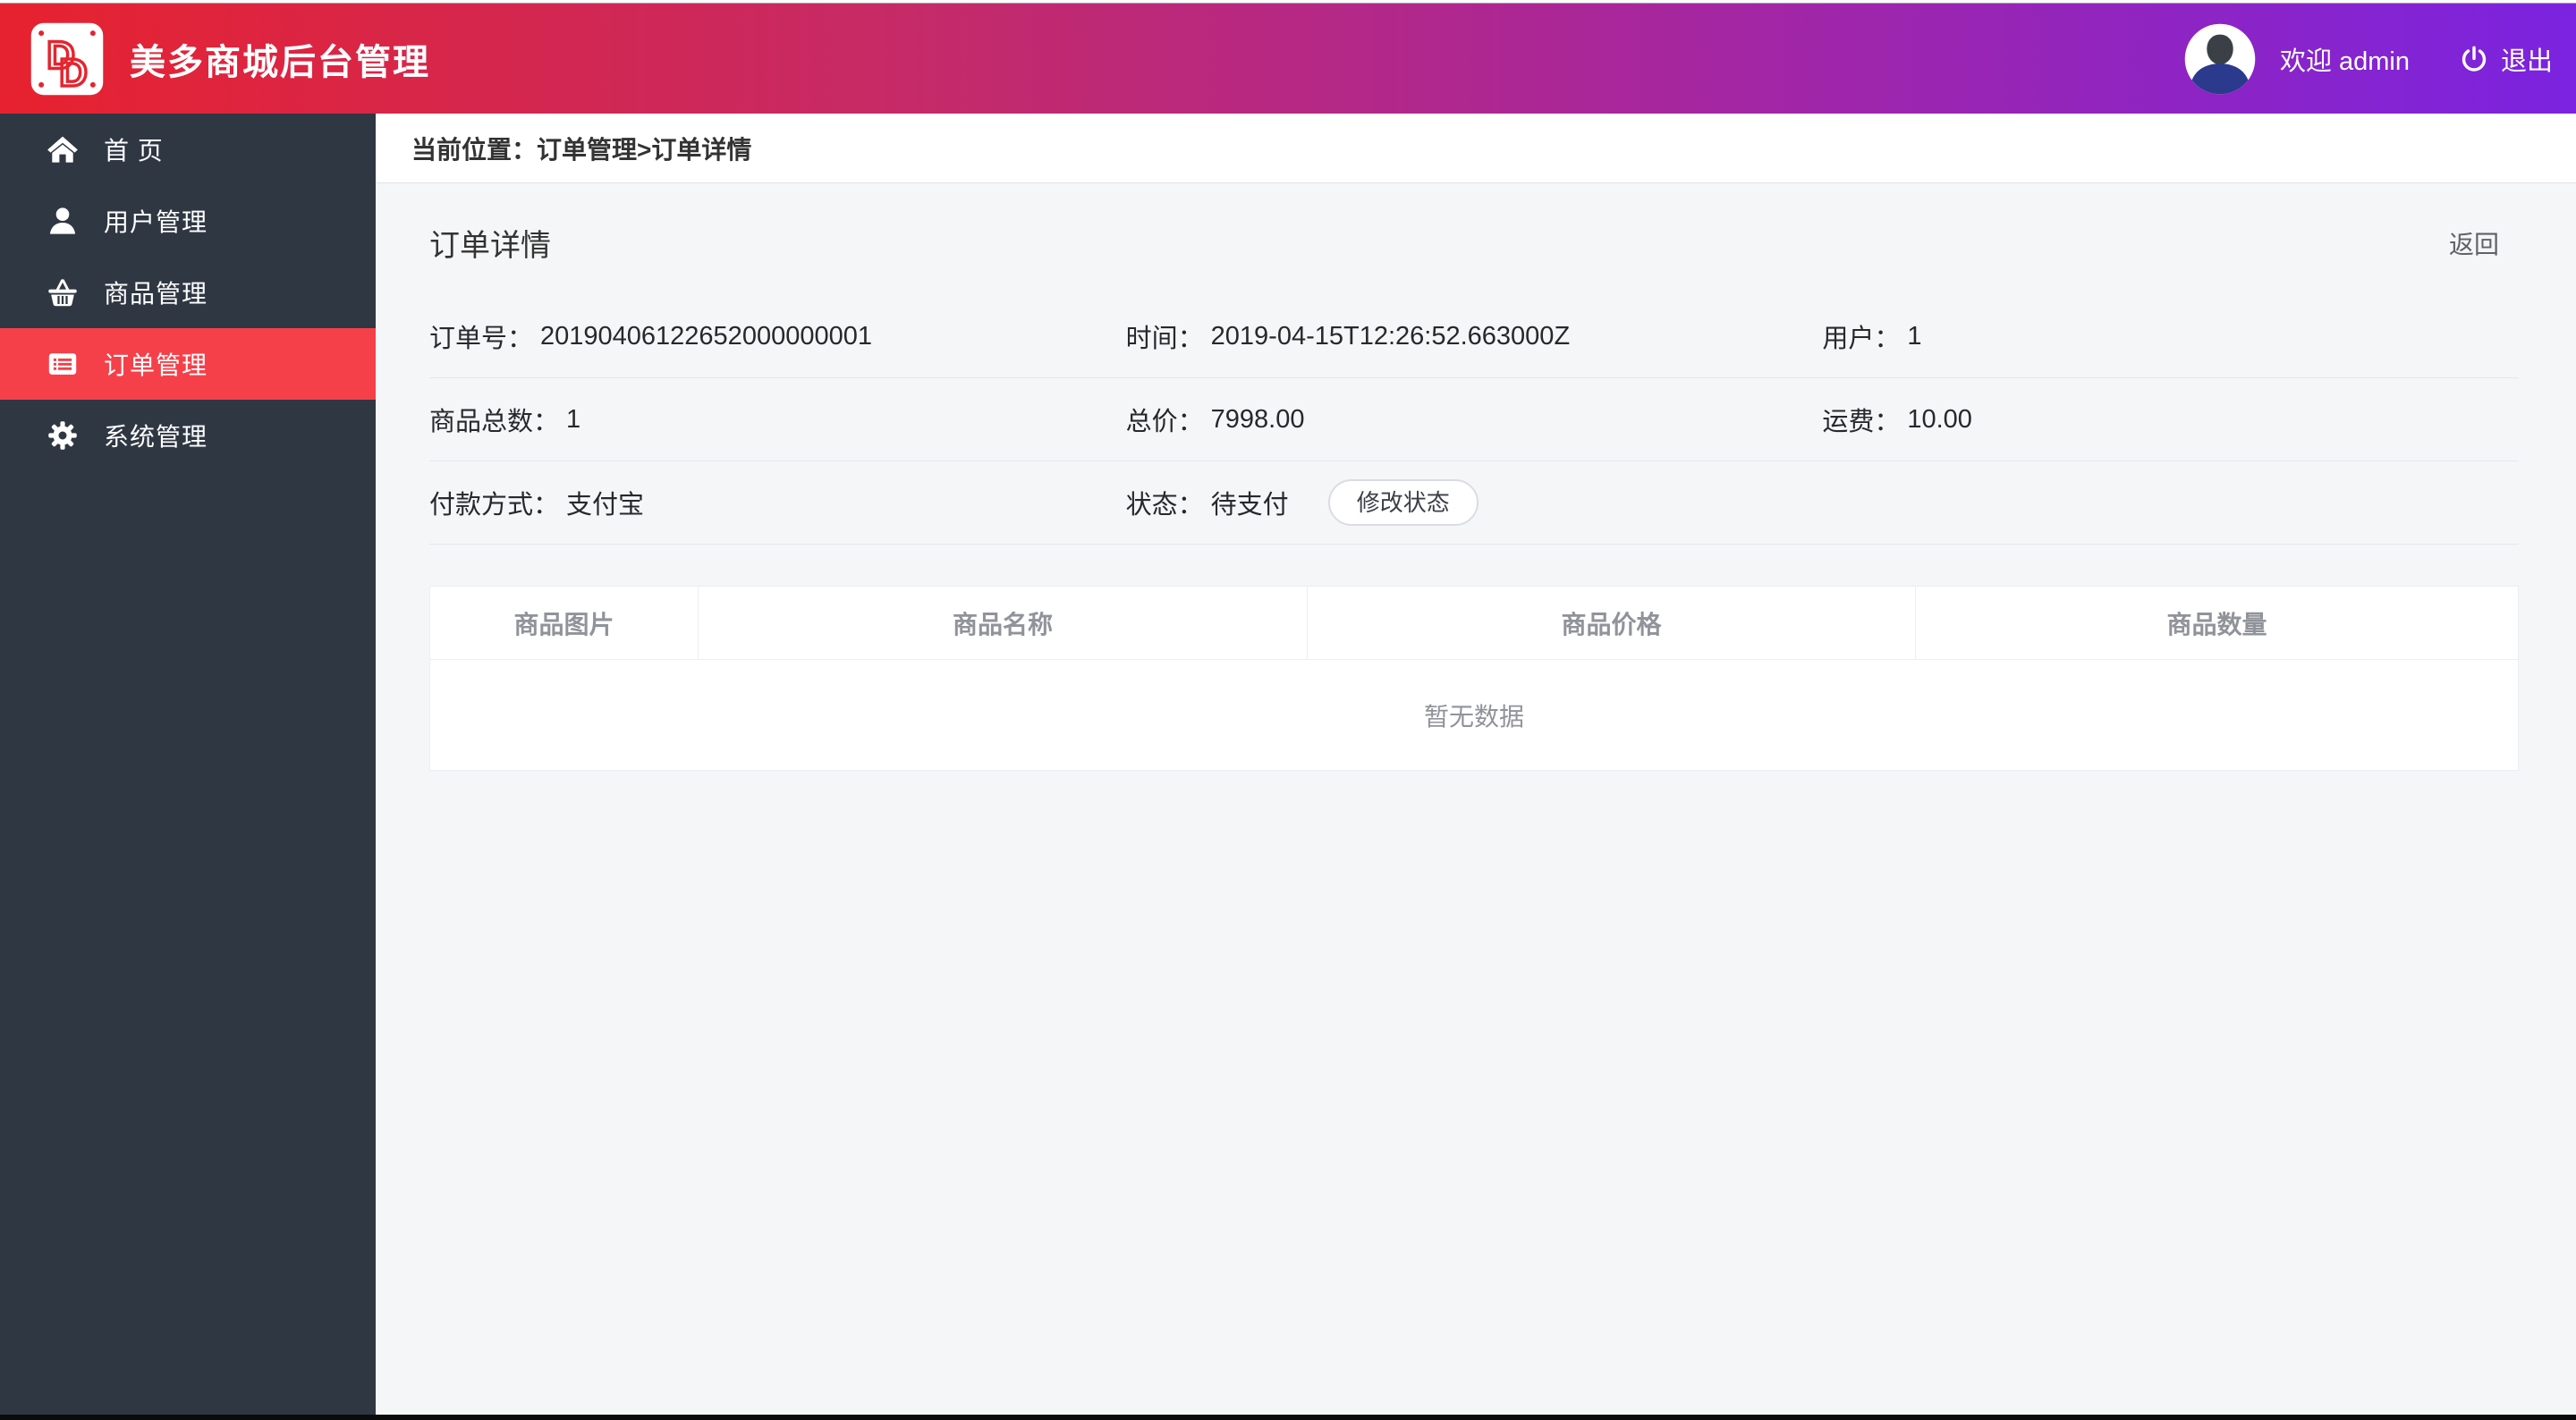  Describe the element at coordinates (62, 150) in the screenshot. I see `home-icon` at that location.